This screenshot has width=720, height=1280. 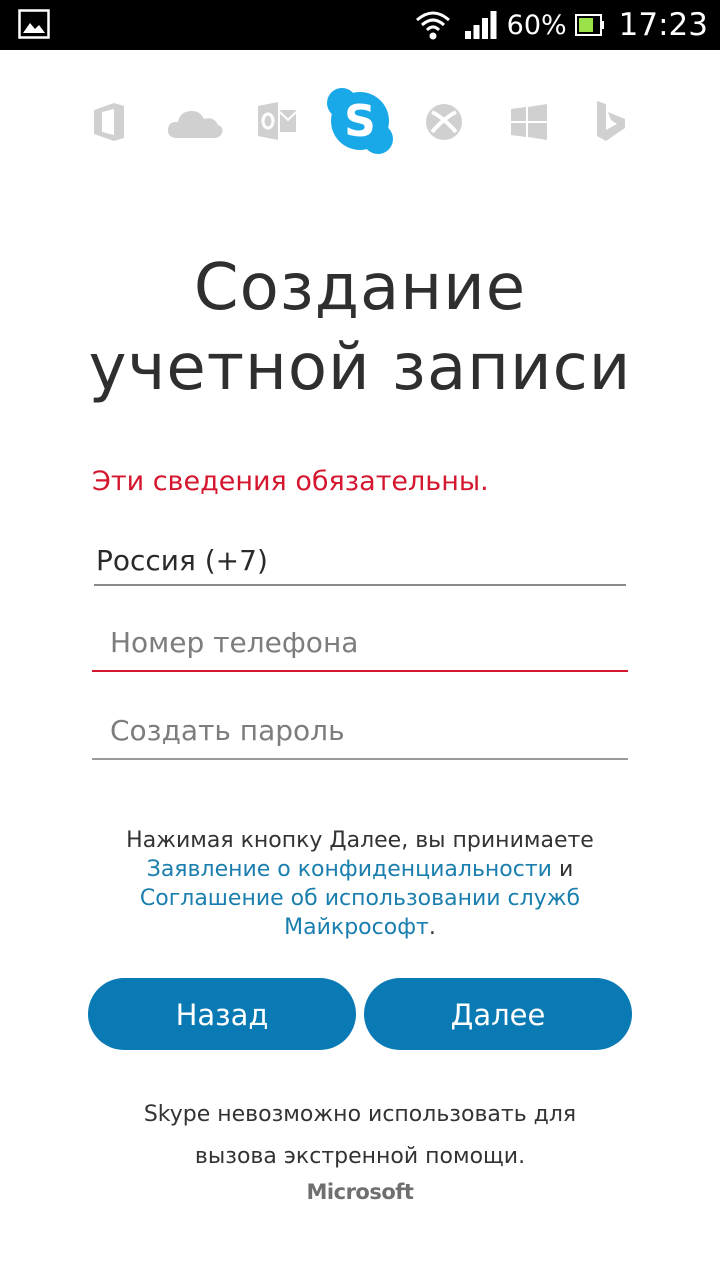 I want to click on page-title-line2: учетной записи, so click(x=360, y=368).